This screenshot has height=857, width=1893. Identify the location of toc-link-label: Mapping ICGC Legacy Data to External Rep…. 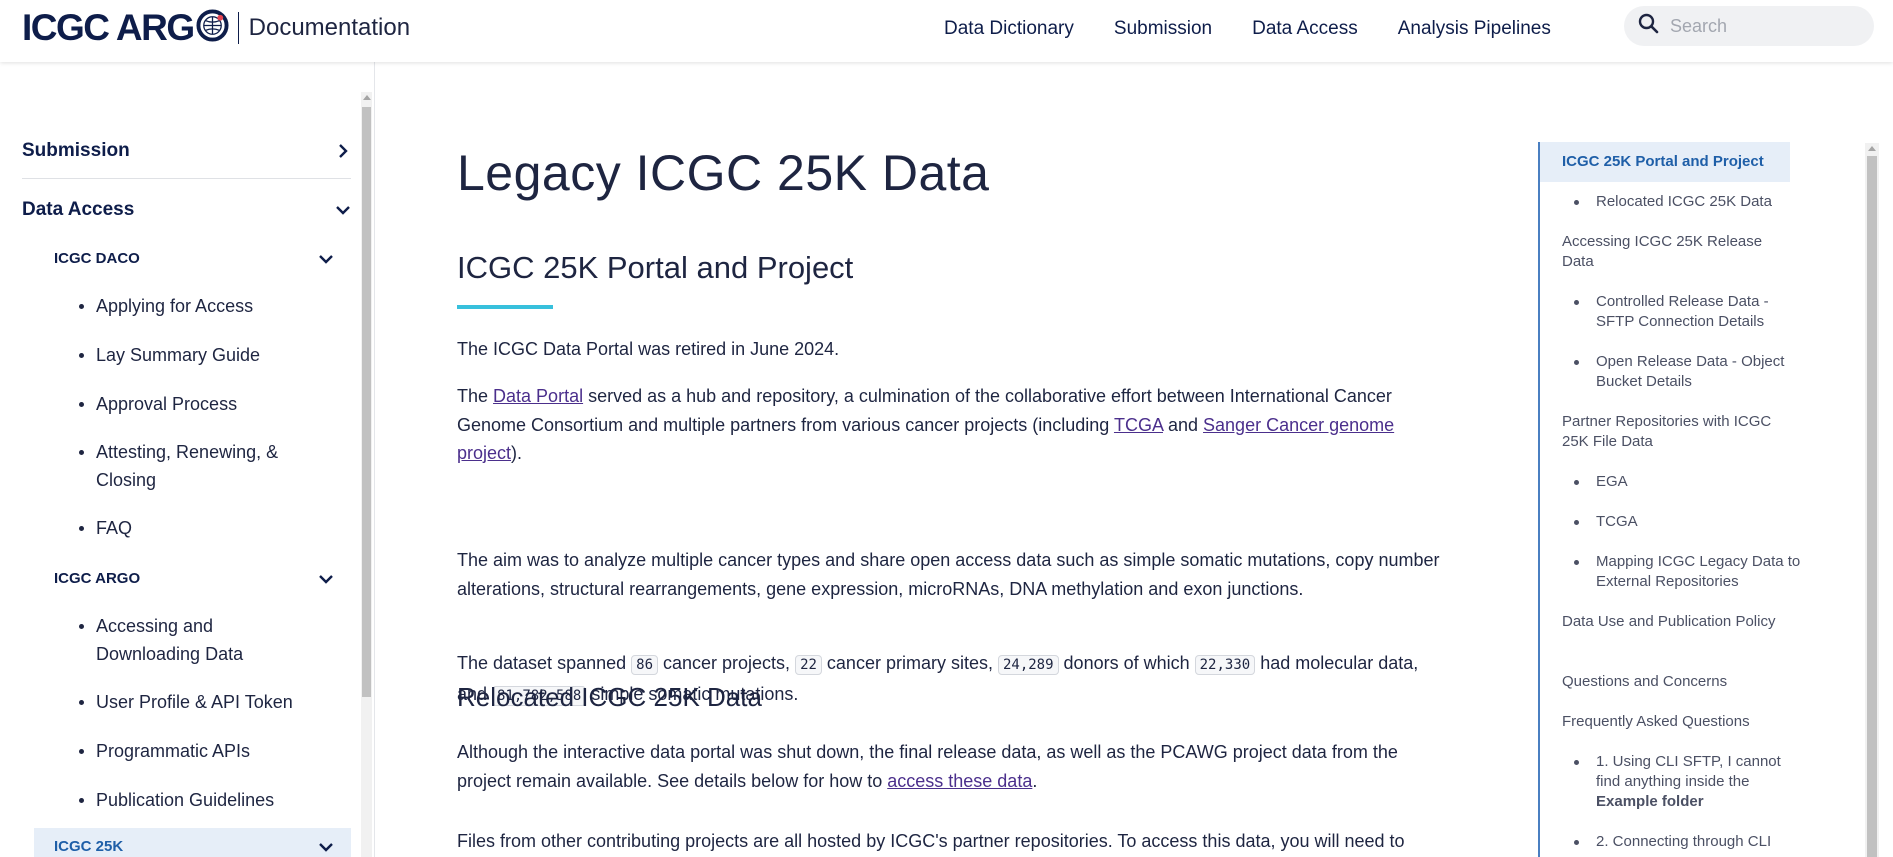
(1698, 571).